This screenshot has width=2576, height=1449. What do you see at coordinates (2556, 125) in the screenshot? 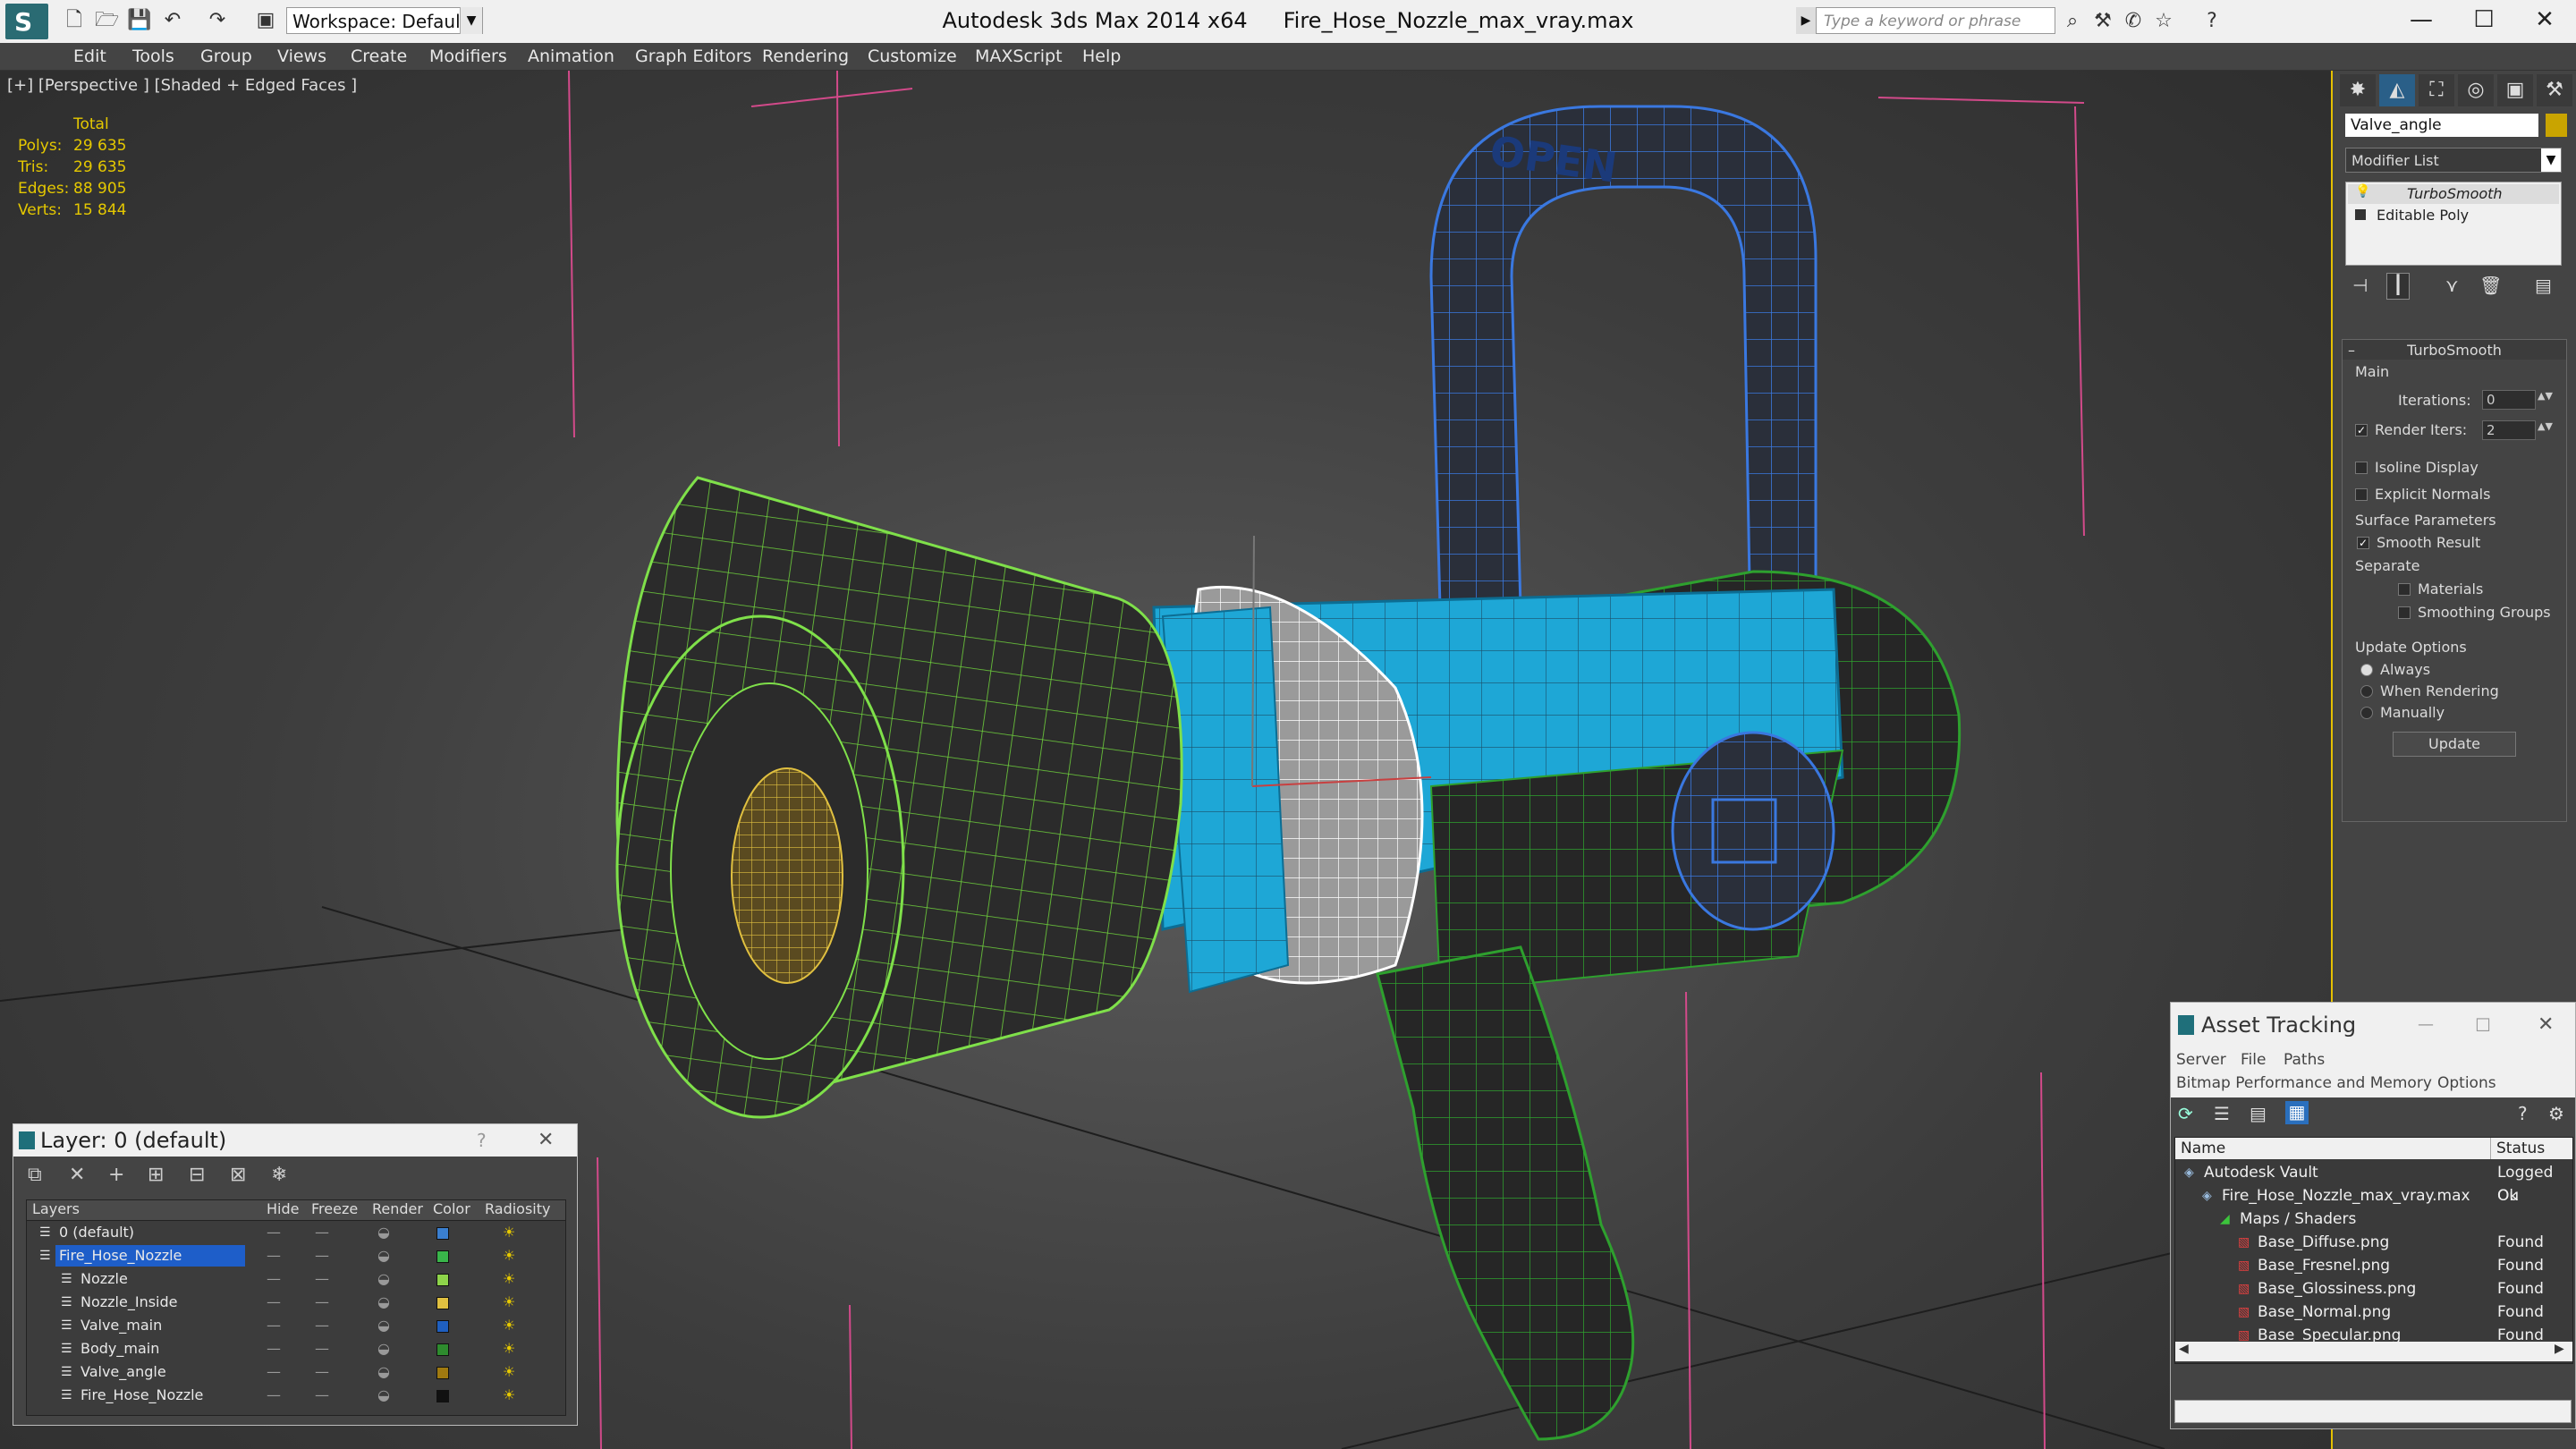
I see `object-color-swatch` at bounding box center [2556, 125].